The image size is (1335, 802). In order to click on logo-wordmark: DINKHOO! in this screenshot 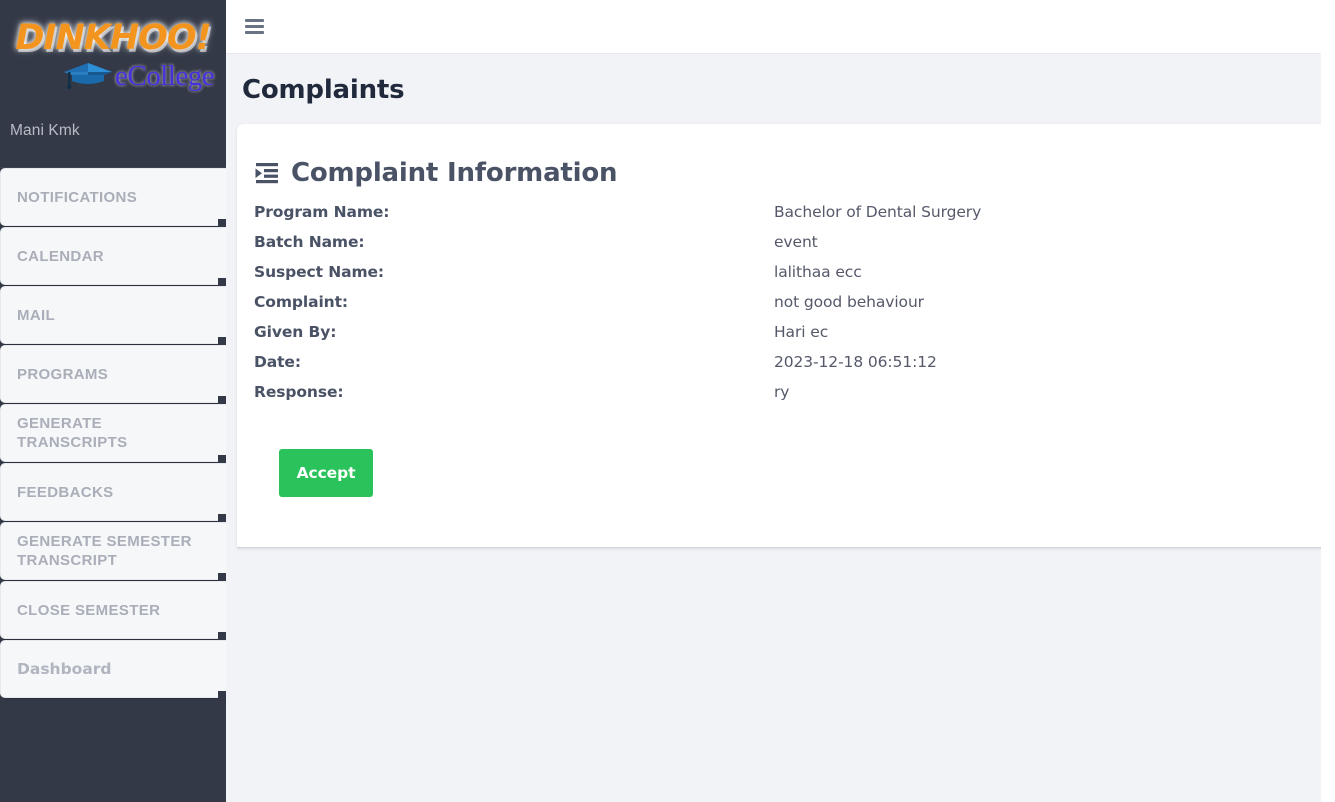, I will do `click(113, 38)`.